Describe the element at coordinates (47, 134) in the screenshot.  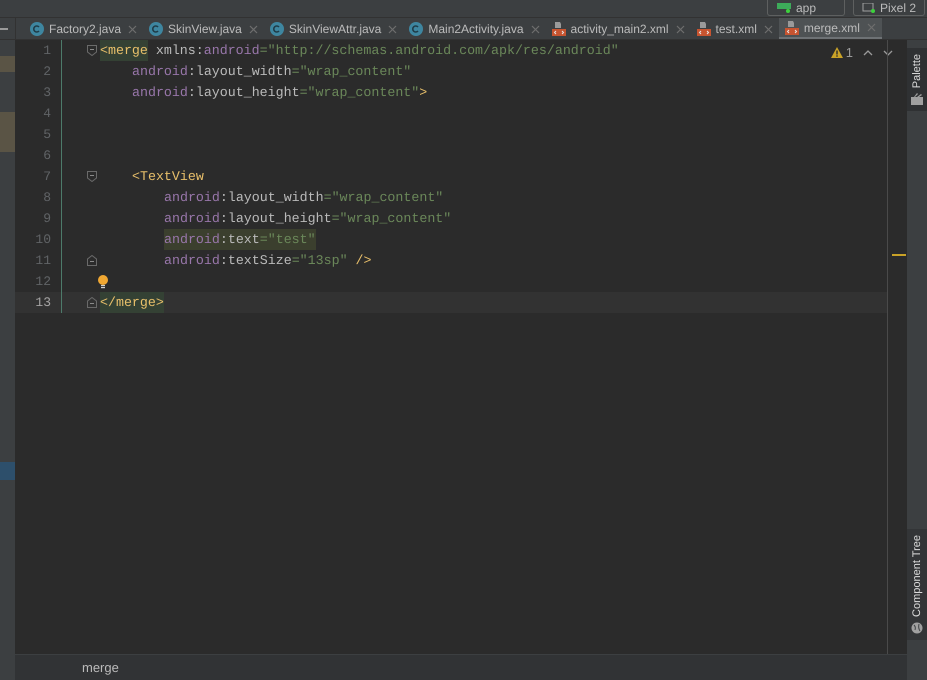
I see `line-number: 5` at that location.